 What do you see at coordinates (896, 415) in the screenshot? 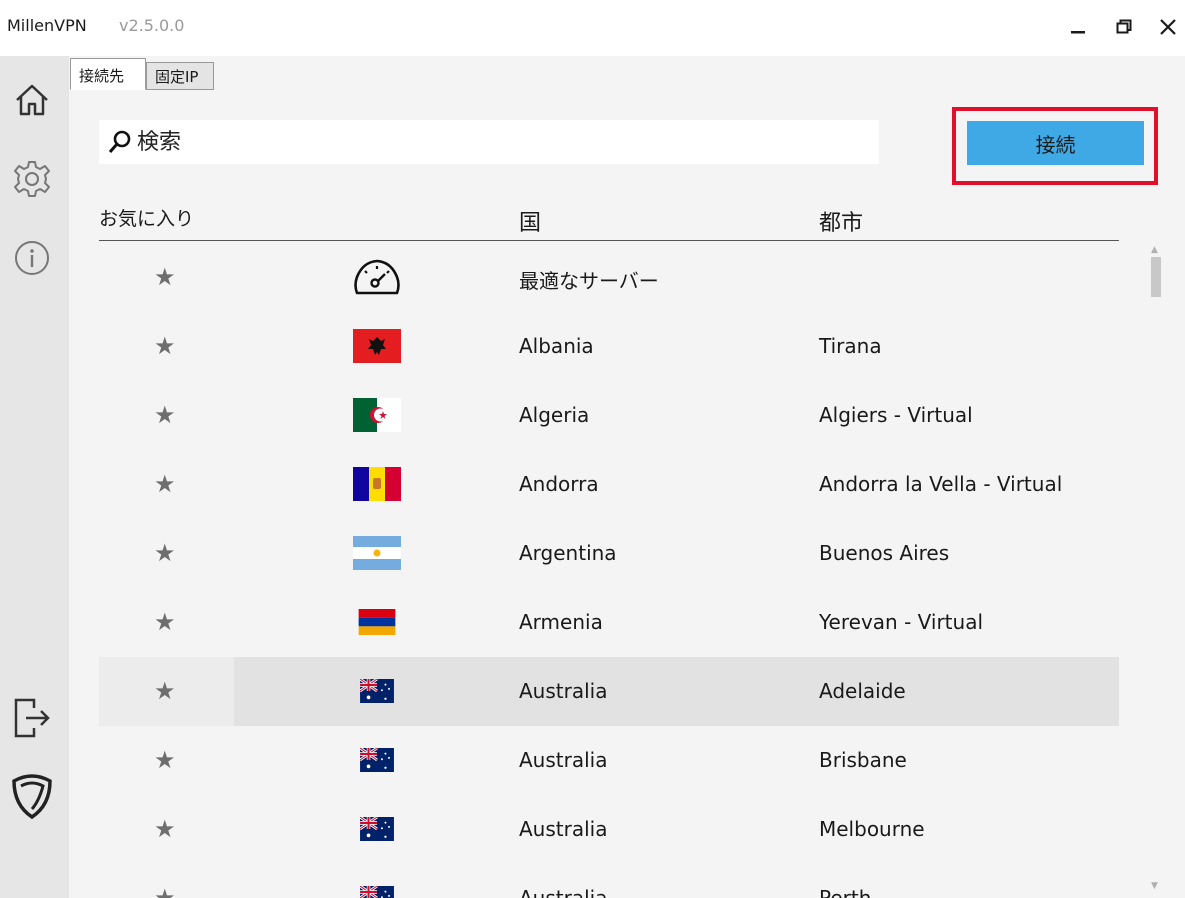
I see `city-label: Algiers - Virtual` at bounding box center [896, 415].